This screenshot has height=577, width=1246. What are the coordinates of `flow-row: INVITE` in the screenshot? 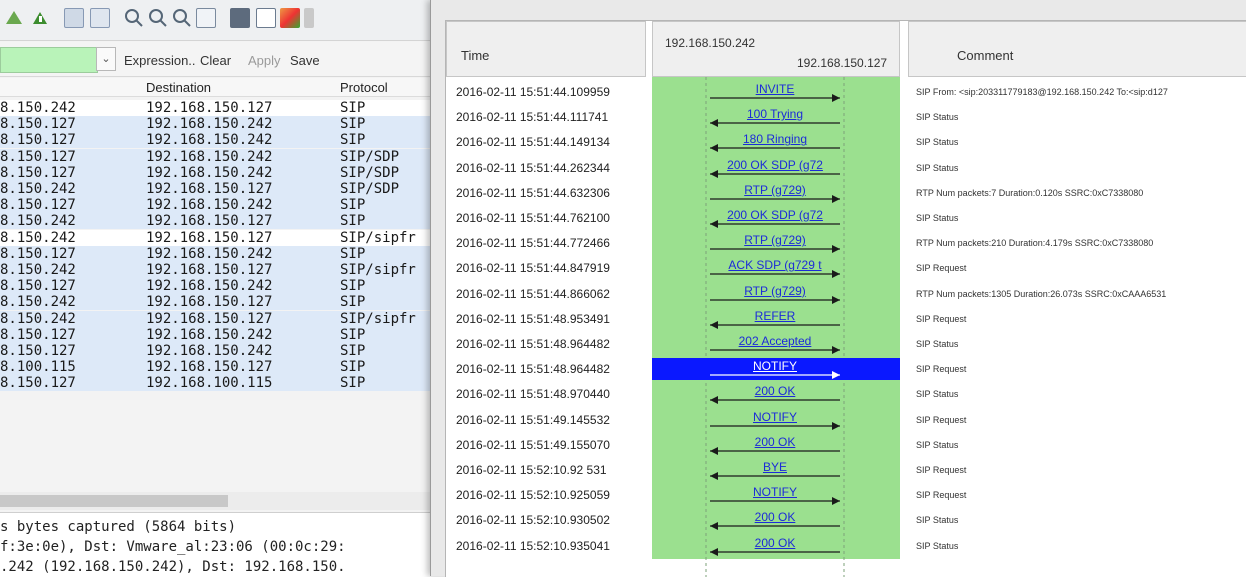 It's located at (776, 92).